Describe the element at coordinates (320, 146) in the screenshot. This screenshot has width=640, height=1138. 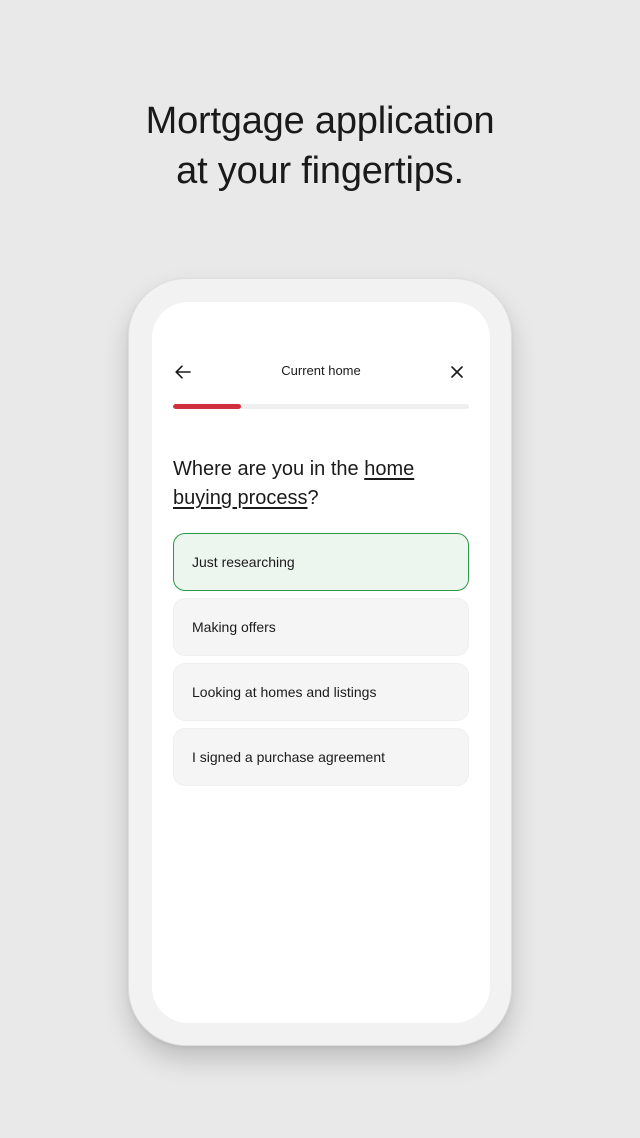
I see `headline: Mortgage application at your fingertips.` at that location.